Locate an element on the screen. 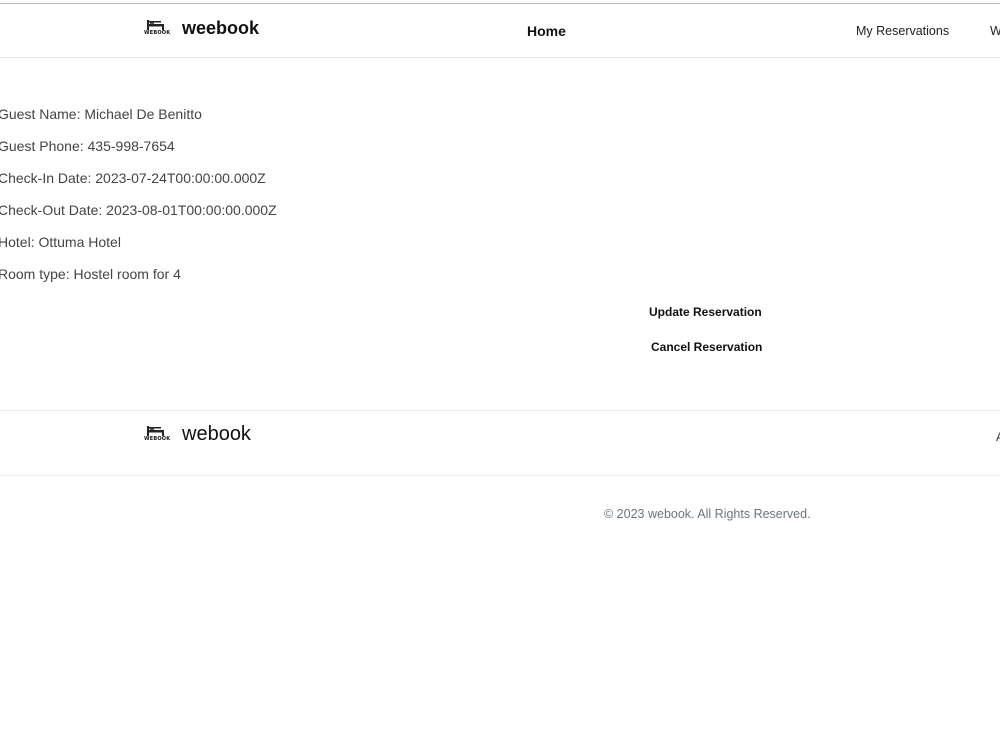  detail-guest-name: Guest NameMichael De Benitto is located at coordinates (138, 120).